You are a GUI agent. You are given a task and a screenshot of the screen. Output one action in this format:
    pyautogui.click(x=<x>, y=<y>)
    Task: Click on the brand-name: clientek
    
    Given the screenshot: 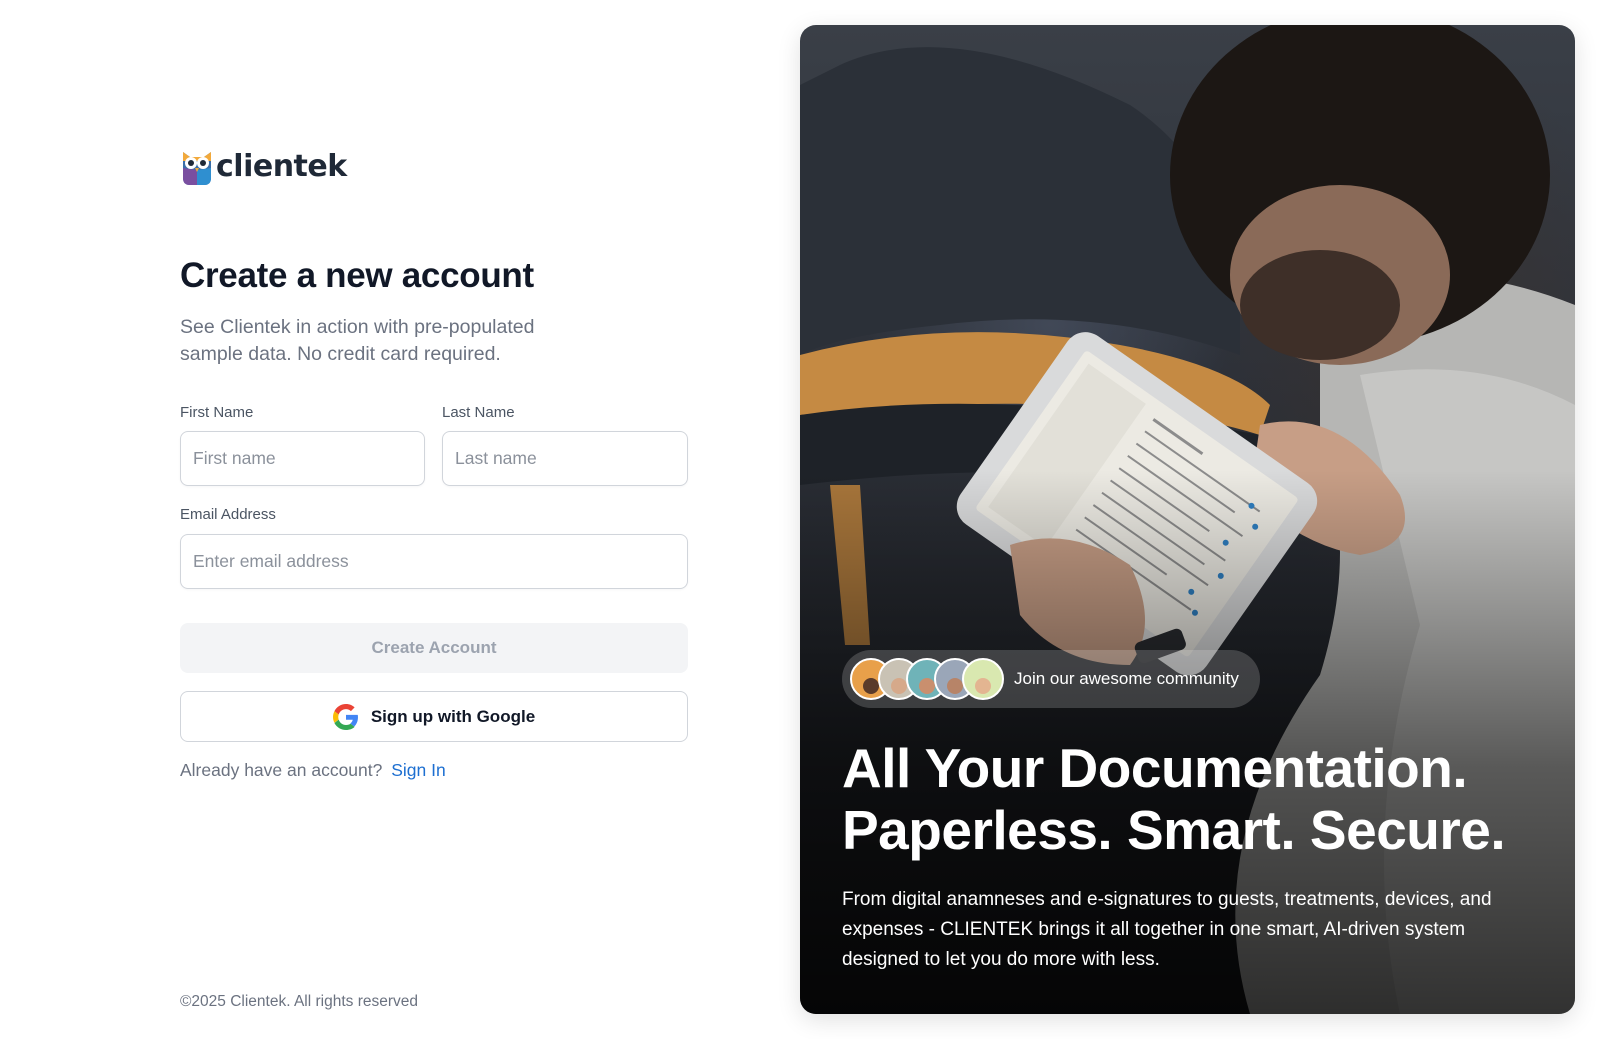 What is the action you would take?
    pyautogui.click(x=281, y=166)
    